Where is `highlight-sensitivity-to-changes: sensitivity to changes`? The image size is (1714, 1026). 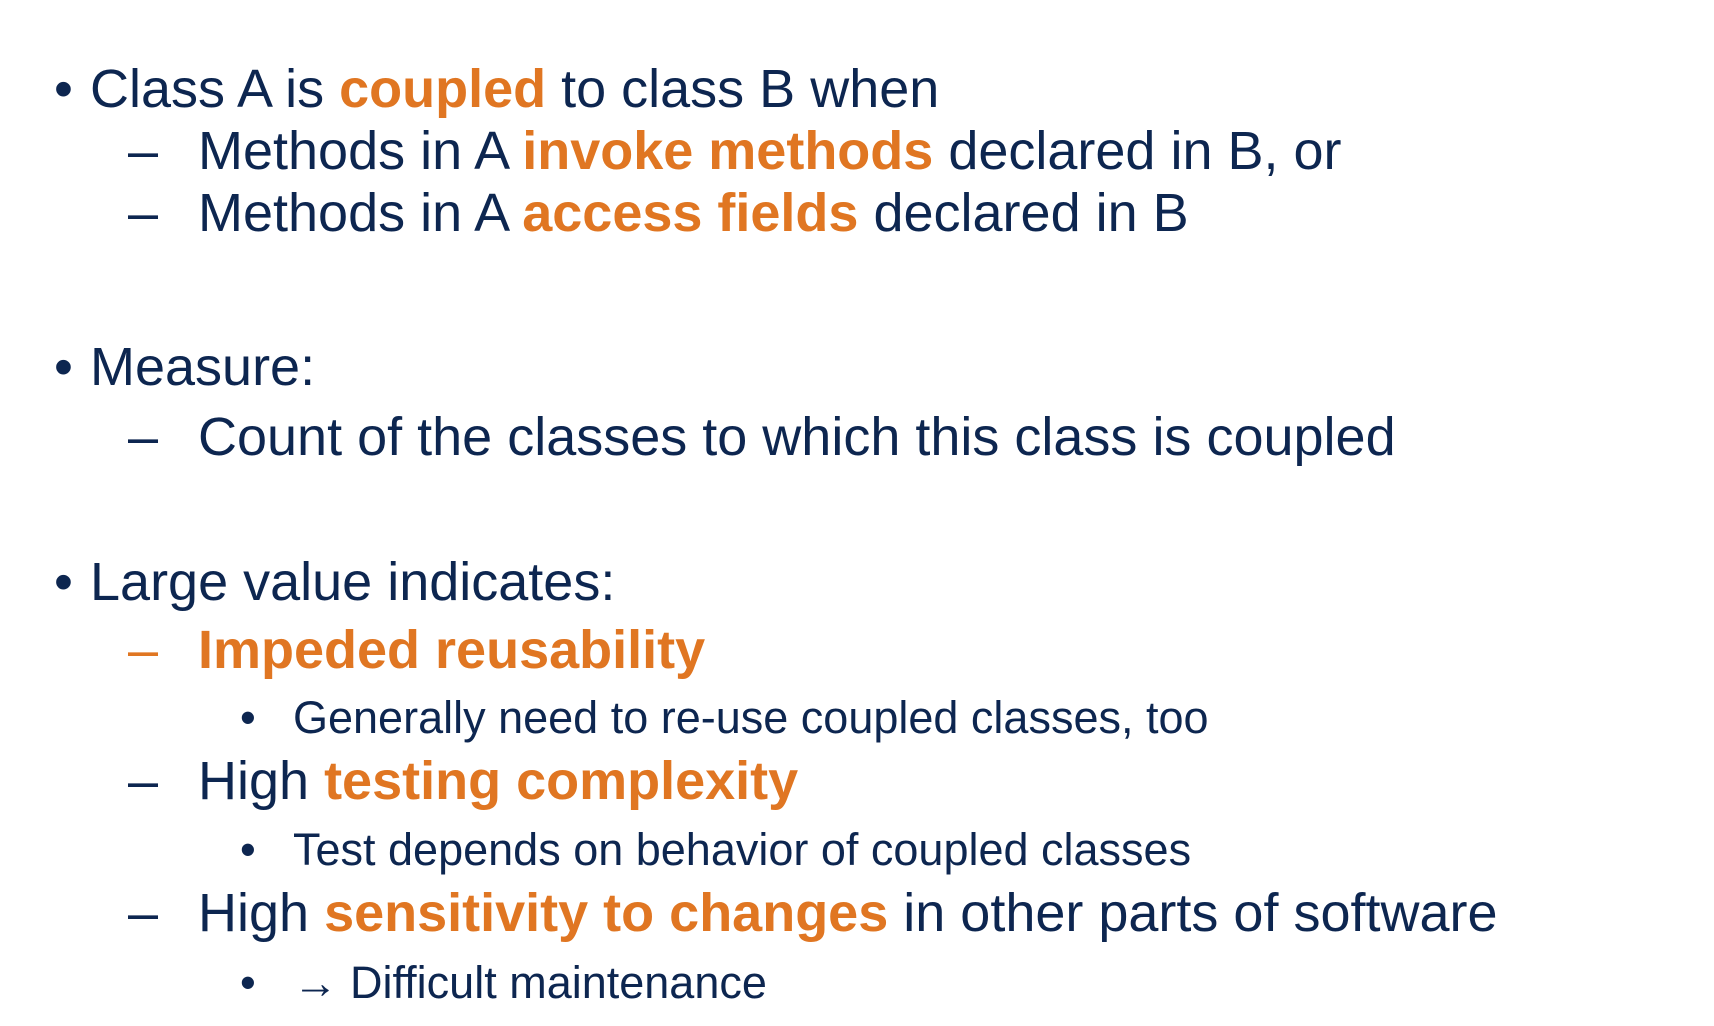 highlight-sensitivity-to-changes: sensitivity to changes is located at coordinates (606, 913).